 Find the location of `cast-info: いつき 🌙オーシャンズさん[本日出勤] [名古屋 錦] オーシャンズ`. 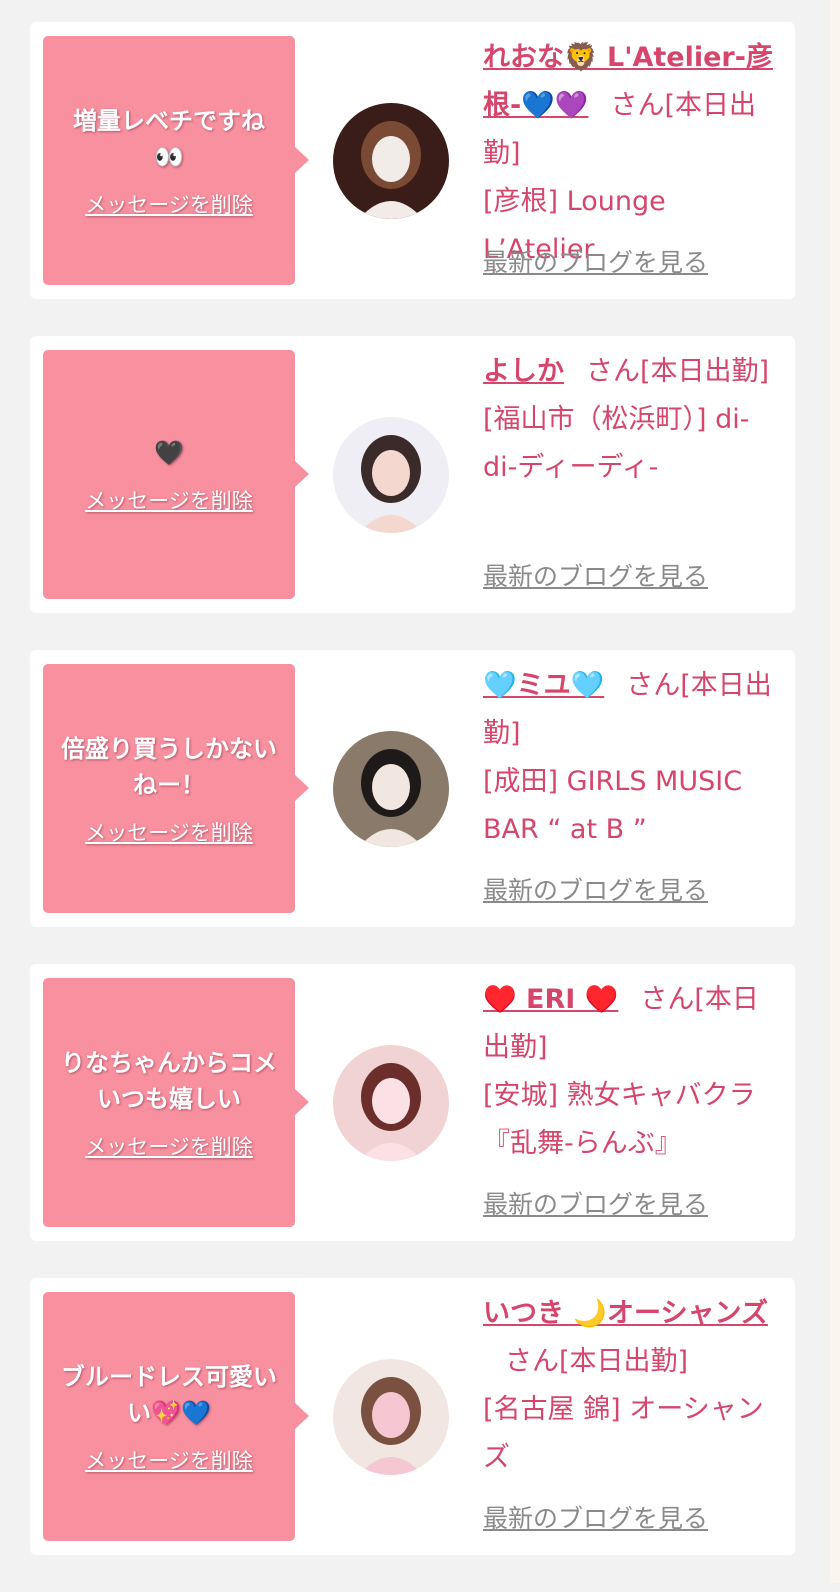

cast-info: いつき 🌙オーシャンズさん[本日出勤] [名古屋 錦] オーシャンズ is located at coordinates (633, 1386).